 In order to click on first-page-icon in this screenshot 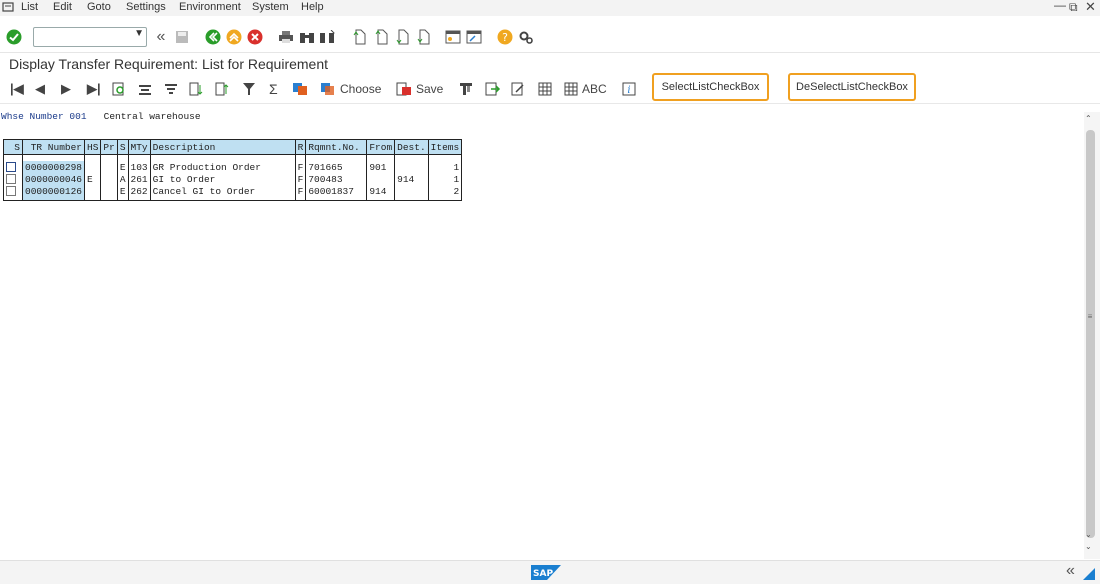, I will do `click(359, 37)`.